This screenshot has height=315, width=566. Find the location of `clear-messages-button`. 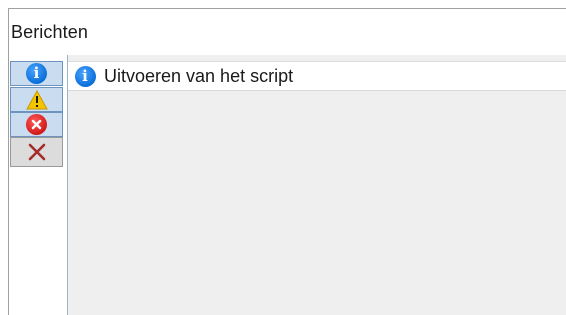

clear-messages-button is located at coordinates (36, 152).